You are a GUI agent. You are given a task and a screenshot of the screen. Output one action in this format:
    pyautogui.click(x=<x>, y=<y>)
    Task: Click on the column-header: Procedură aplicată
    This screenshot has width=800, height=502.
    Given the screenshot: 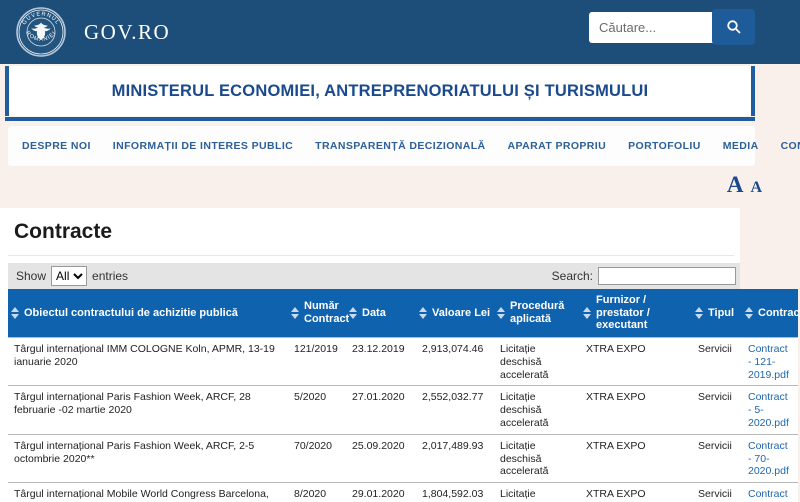 What is the action you would take?
    pyautogui.click(x=537, y=313)
    